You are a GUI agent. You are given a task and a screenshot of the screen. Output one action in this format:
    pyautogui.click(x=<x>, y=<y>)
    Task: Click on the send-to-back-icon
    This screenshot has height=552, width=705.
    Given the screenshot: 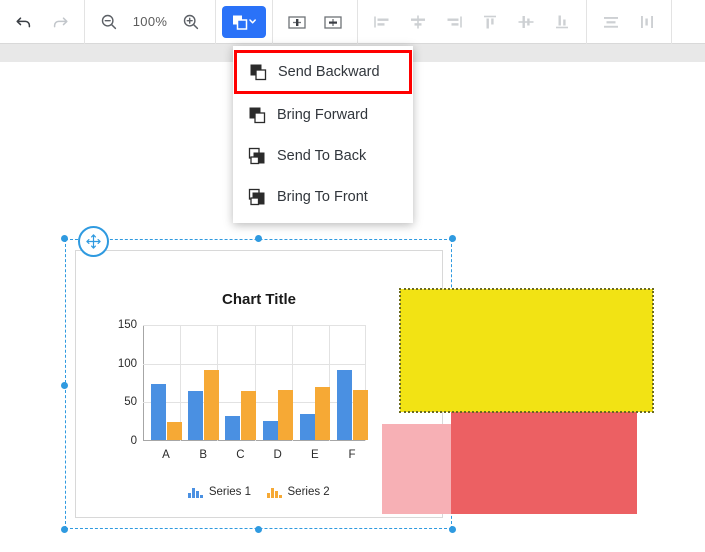 What is the action you would take?
    pyautogui.click(x=257, y=156)
    